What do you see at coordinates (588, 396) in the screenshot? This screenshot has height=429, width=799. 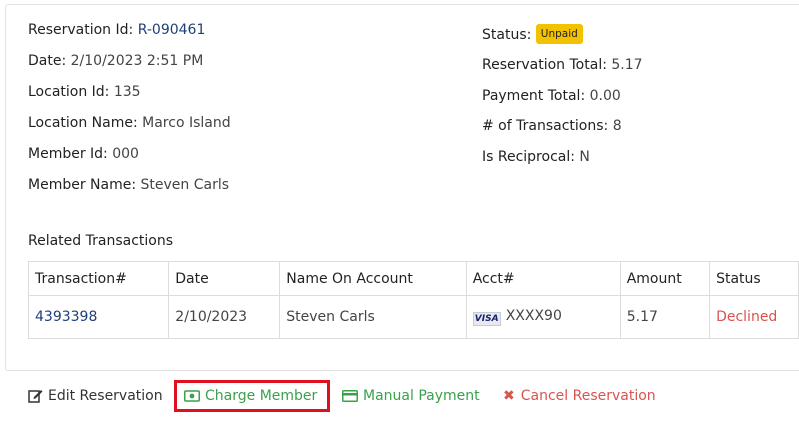 I see `cancel-reservation-label: Cancel Reservation` at bounding box center [588, 396].